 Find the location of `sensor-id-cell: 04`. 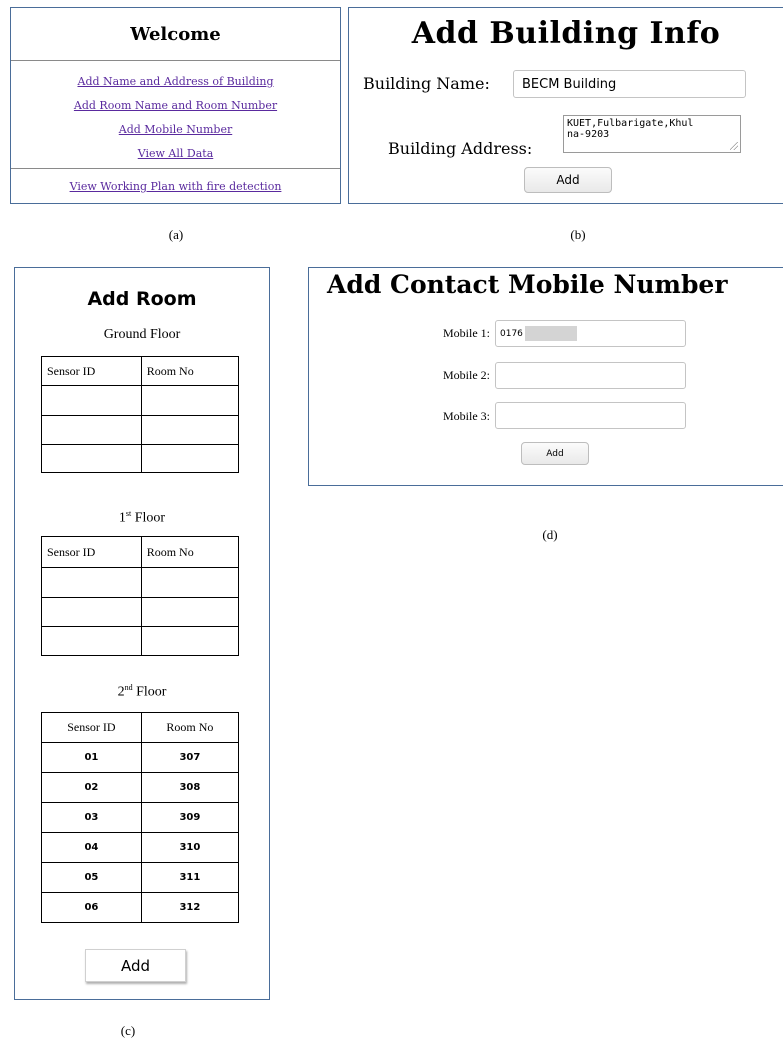

sensor-id-cell: 04 is located at coordinates (91, 847).